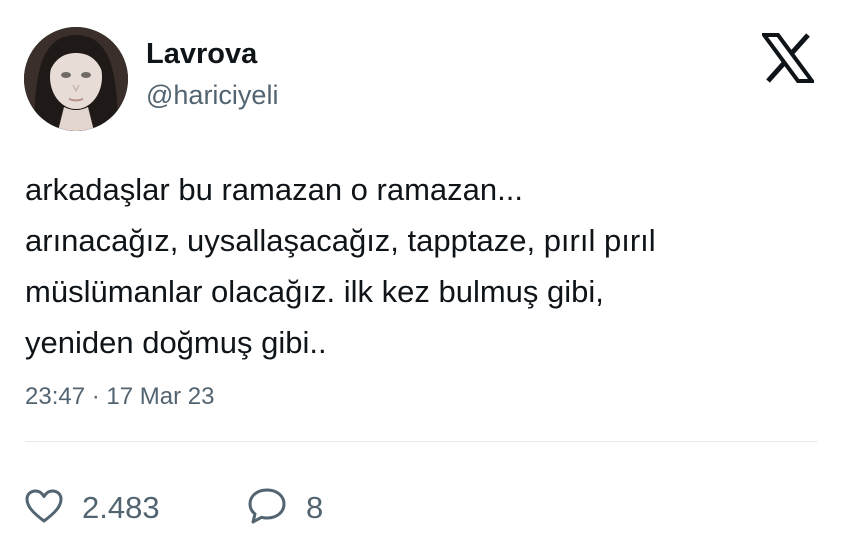 Image resolution: width=842 pixels, height=556 pixels. Describe the element at coordinates (176, 342) in the screenshot. I see `tweet-line: yeniden doğmuş gibi..` at that location.